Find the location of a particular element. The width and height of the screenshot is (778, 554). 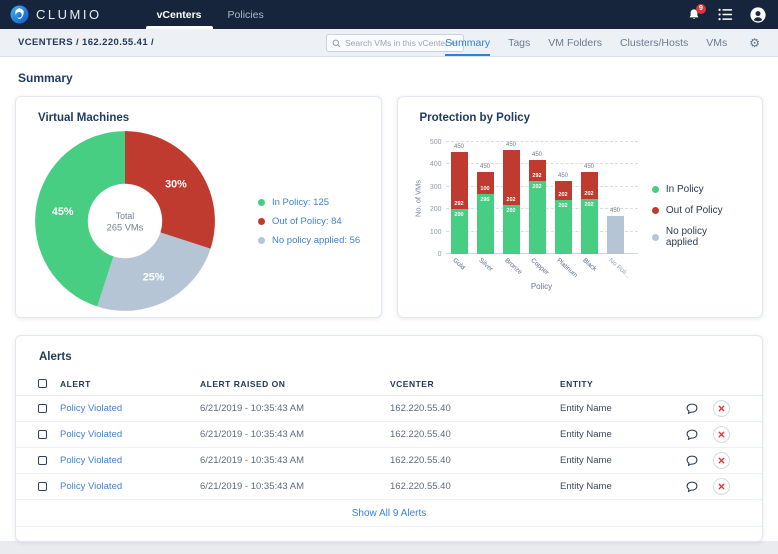

settings-gear-icon: ⚙ is located at coordinates (754, 42).